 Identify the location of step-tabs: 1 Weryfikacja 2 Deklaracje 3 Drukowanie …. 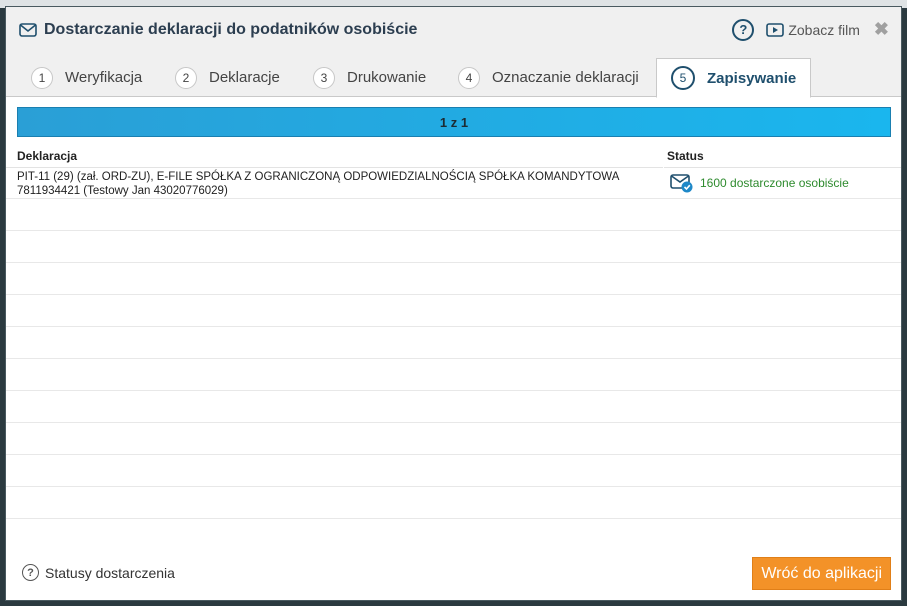
(453, 75).